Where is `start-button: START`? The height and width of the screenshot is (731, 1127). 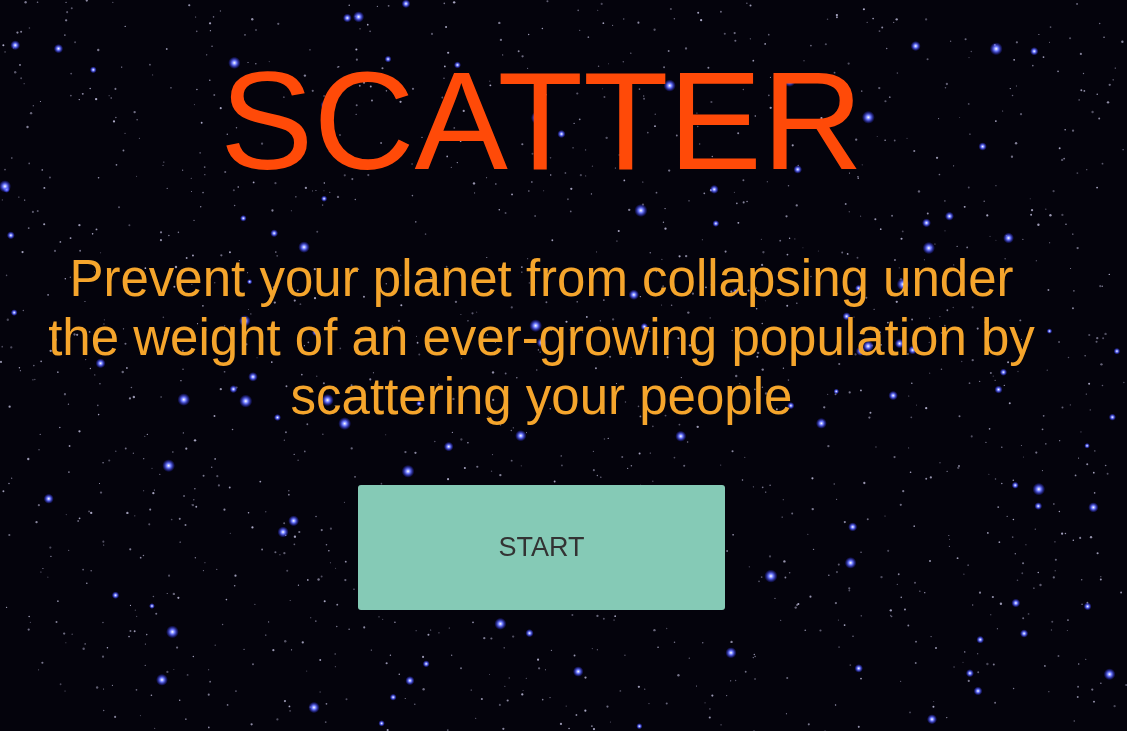 start-button: START is located at coordinates (541, 547).